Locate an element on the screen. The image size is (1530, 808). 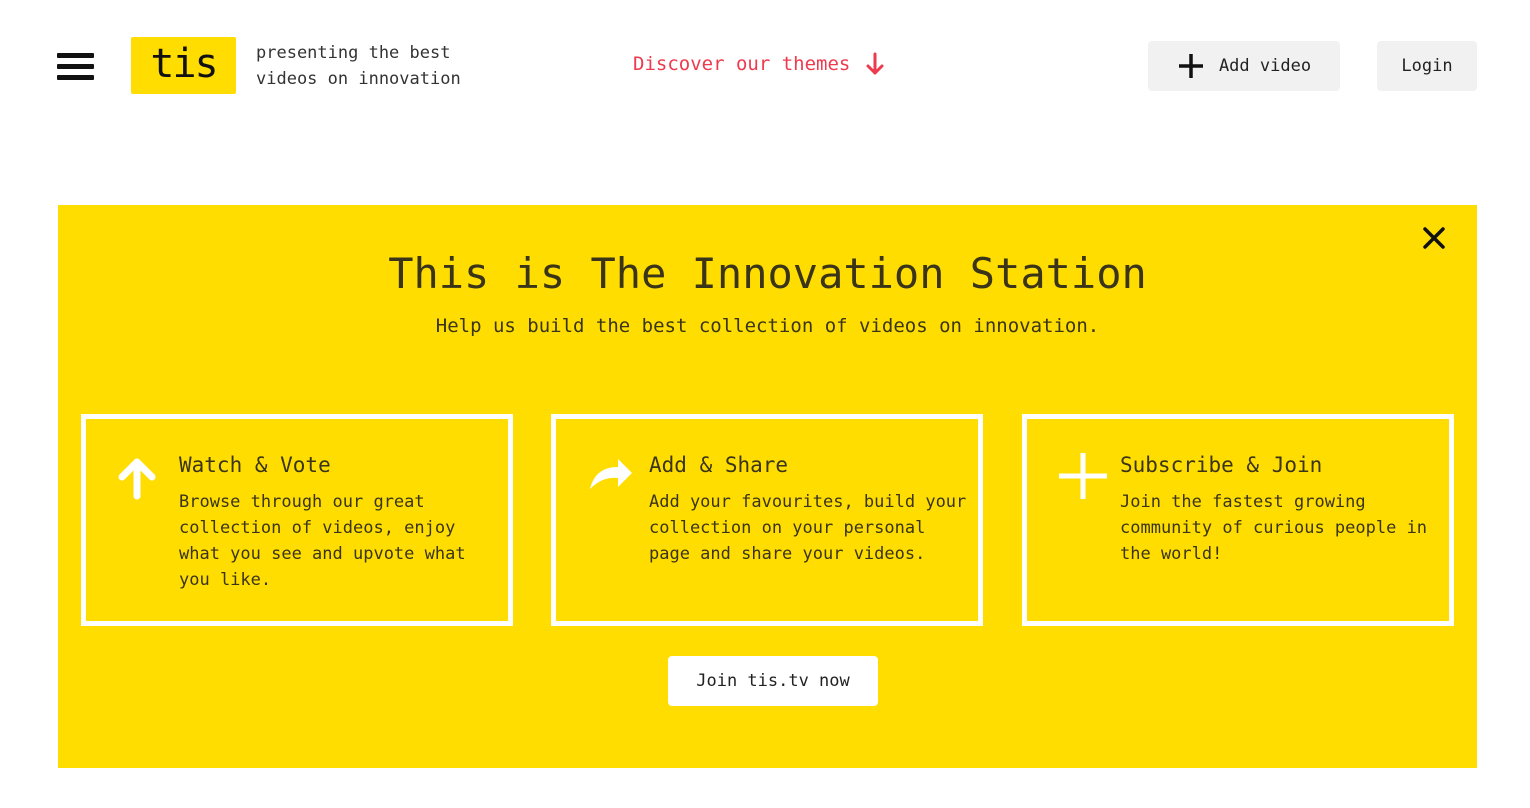
arrow-down-icon is located at coordinates (875, 63).